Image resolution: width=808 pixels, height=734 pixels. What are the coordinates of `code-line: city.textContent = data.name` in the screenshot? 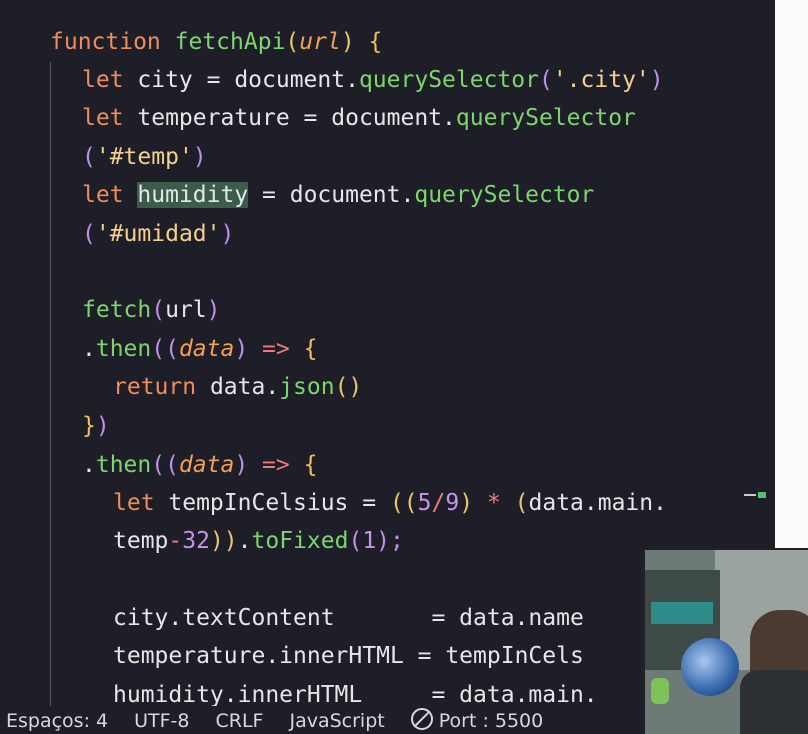 It's located at (348, 618).